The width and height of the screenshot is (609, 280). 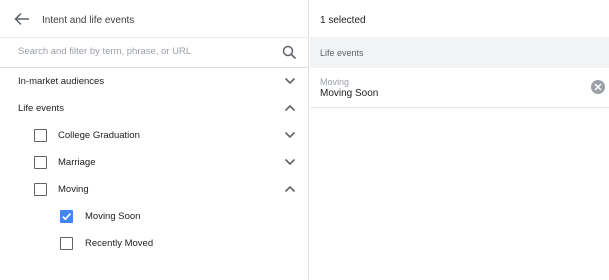 What do you see at coordinates (154, 216) in the screenshot?
I see `life-event-moving-soon: Moving Soon` at bounding box center [154, 216].